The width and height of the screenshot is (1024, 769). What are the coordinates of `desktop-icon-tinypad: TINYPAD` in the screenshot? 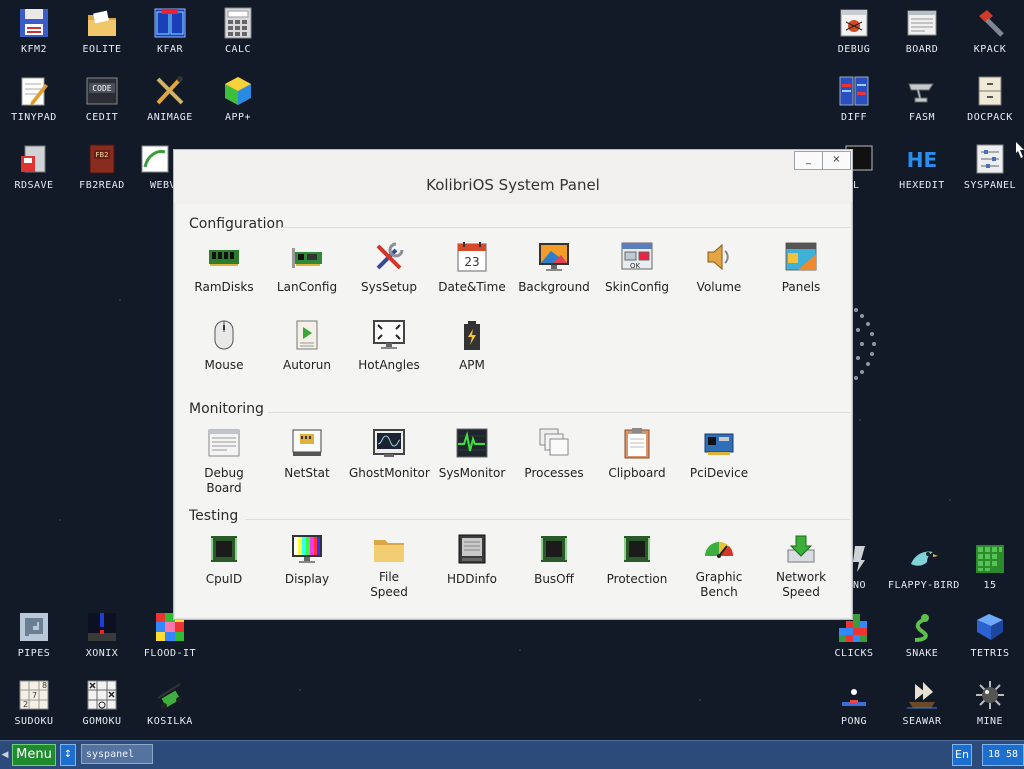 It's located at (34, 99).